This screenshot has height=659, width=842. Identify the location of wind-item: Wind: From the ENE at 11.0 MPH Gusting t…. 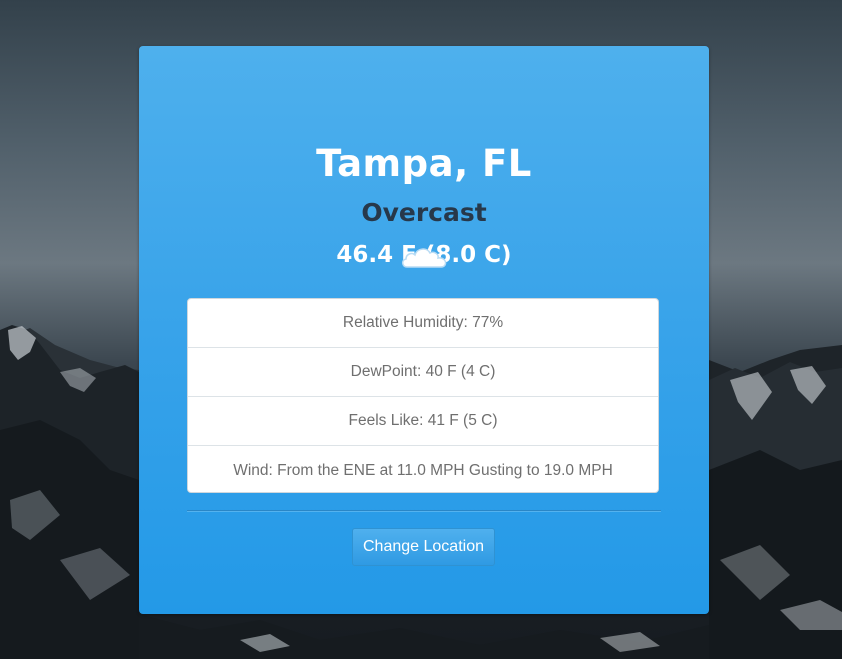
(423, 470).